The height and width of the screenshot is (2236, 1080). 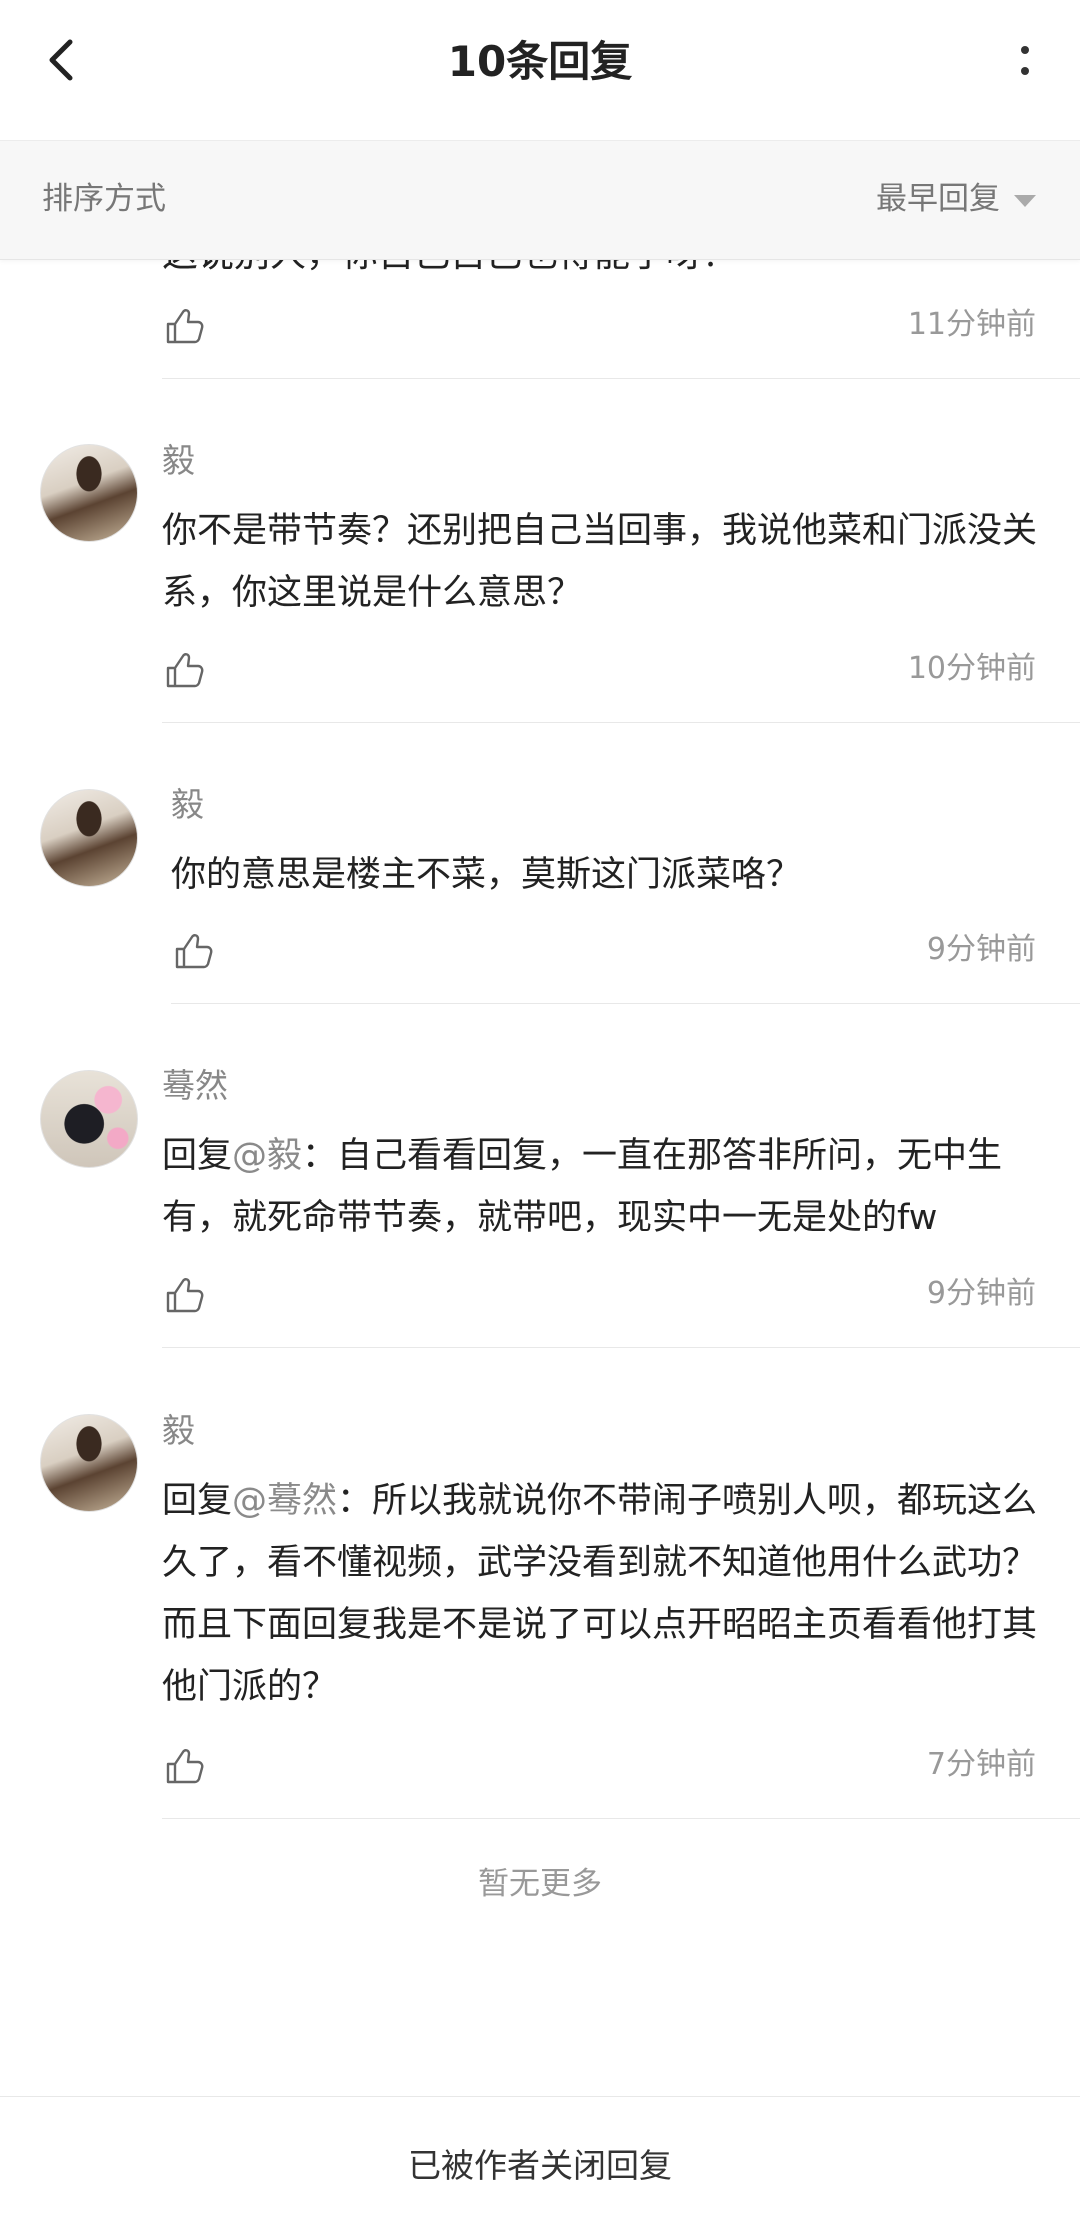 I want to click on page-title: 10条回复, so click(x=540, y=61).